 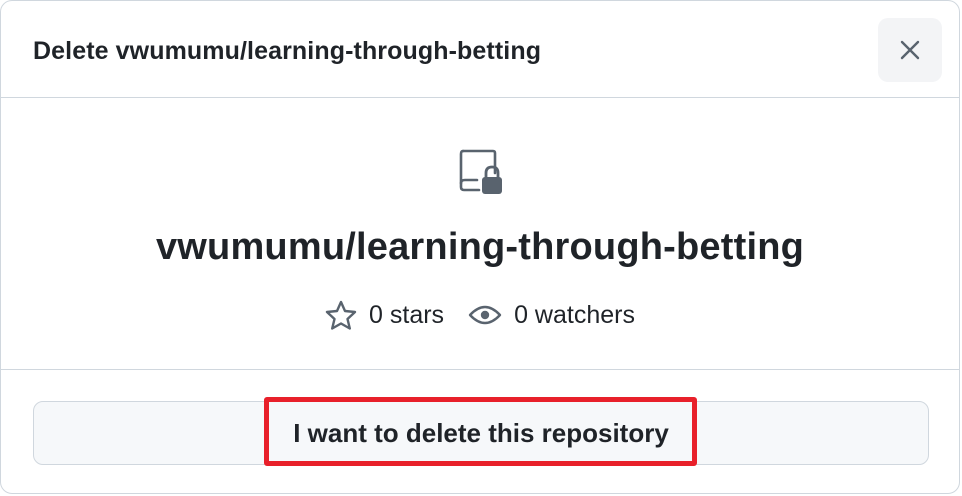 I want to click on stars-stat: 0 stars, so click(x=384, y=315).